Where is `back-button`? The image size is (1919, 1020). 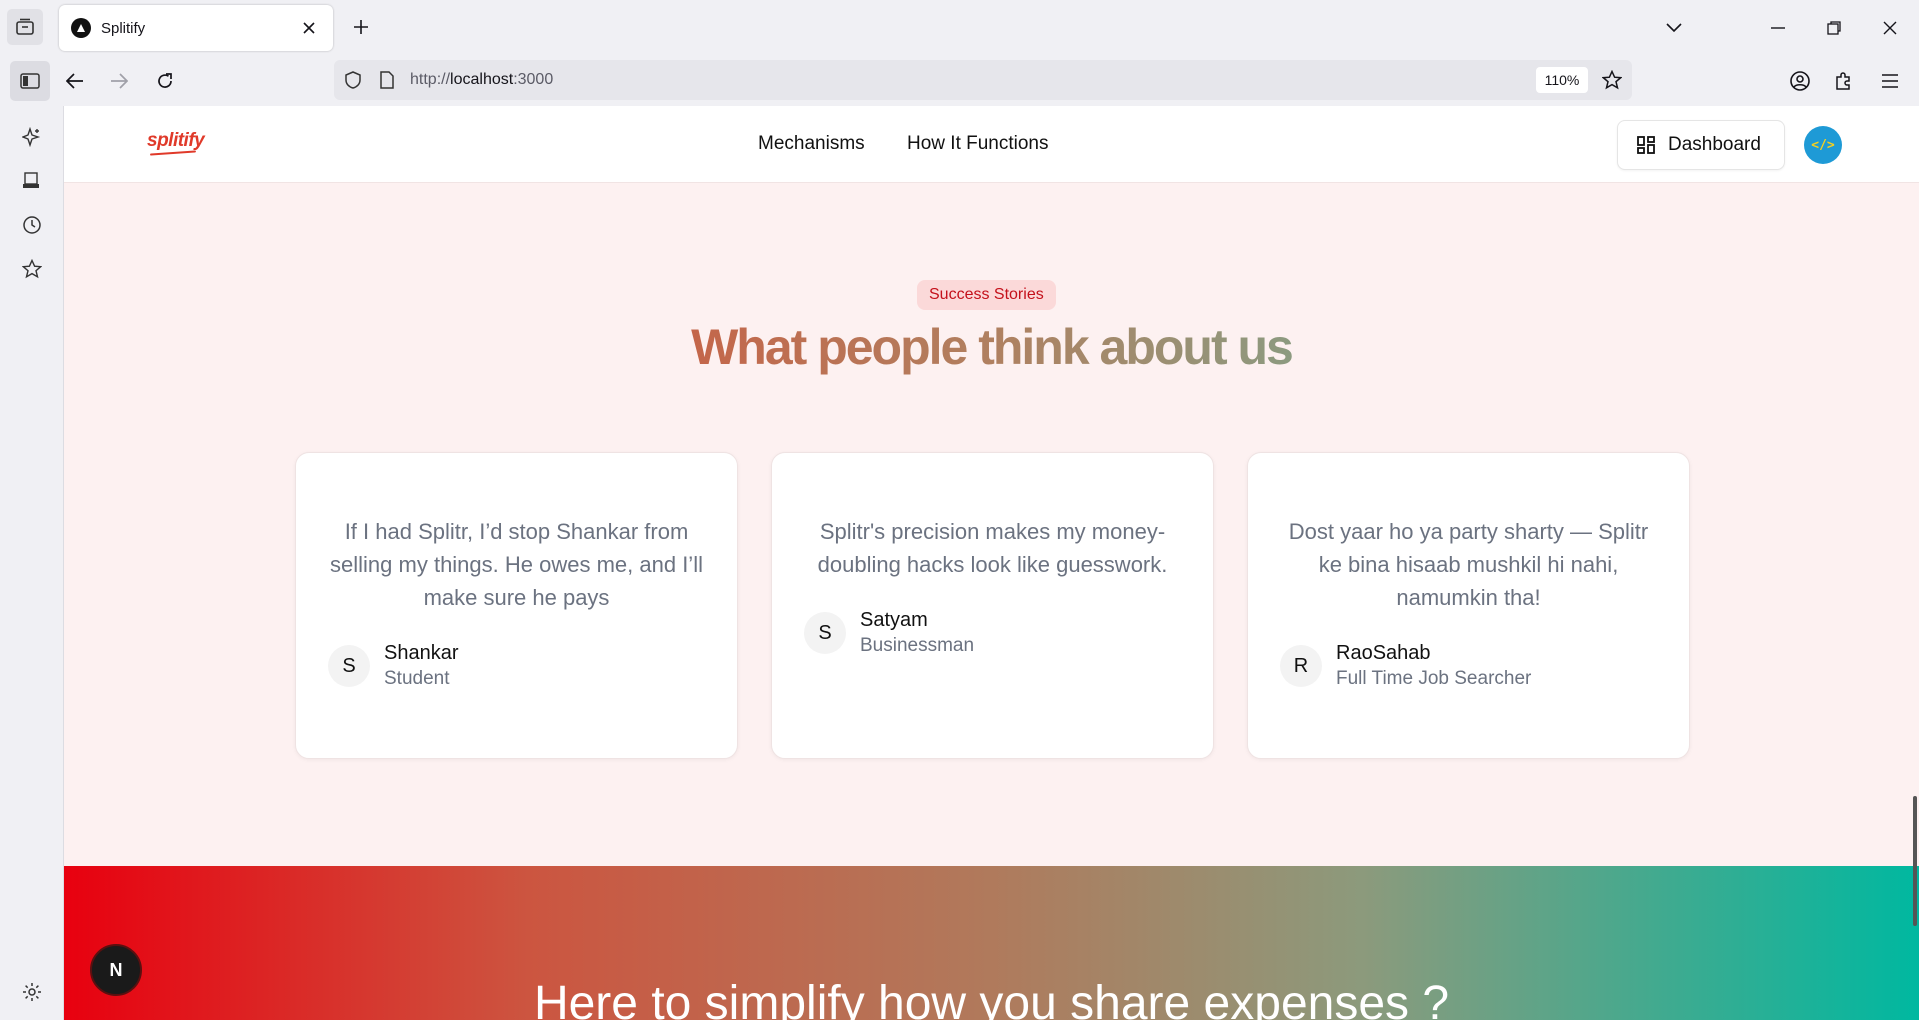 back-button is located at coordinates (75, 81).